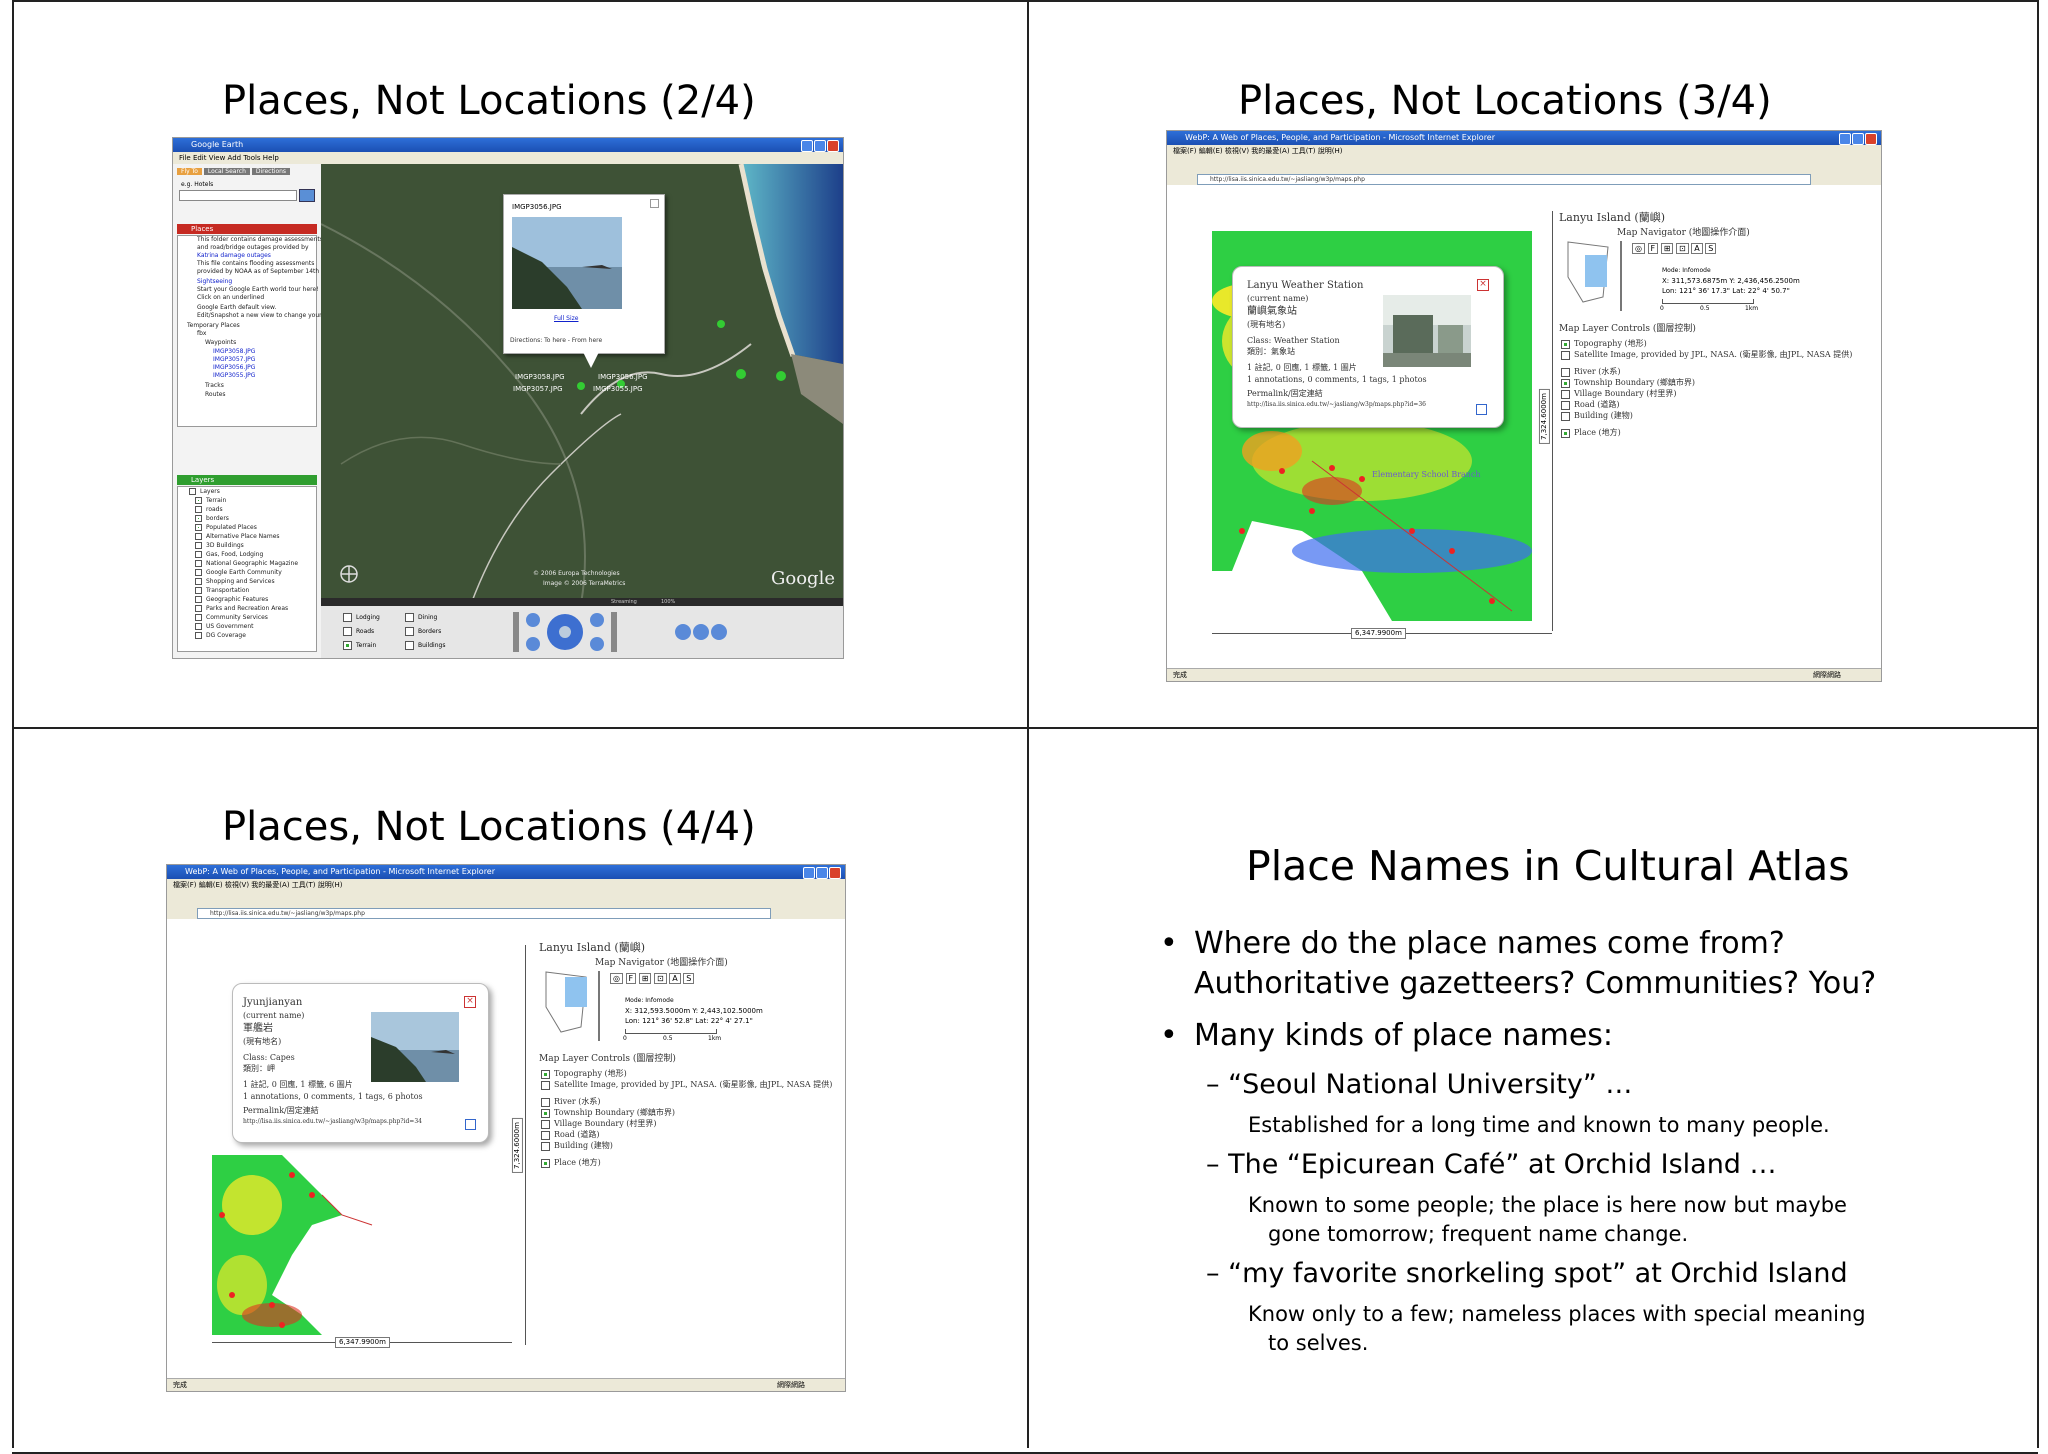  What do you see at coordinates (1588, 272) in the screenshot?
I see `overview-map` at bounding box center [1588, 272].